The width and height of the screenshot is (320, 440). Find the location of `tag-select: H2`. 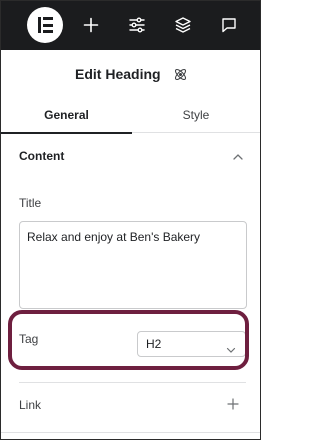

tag-select: H2 is located at coordinates (191, 344).